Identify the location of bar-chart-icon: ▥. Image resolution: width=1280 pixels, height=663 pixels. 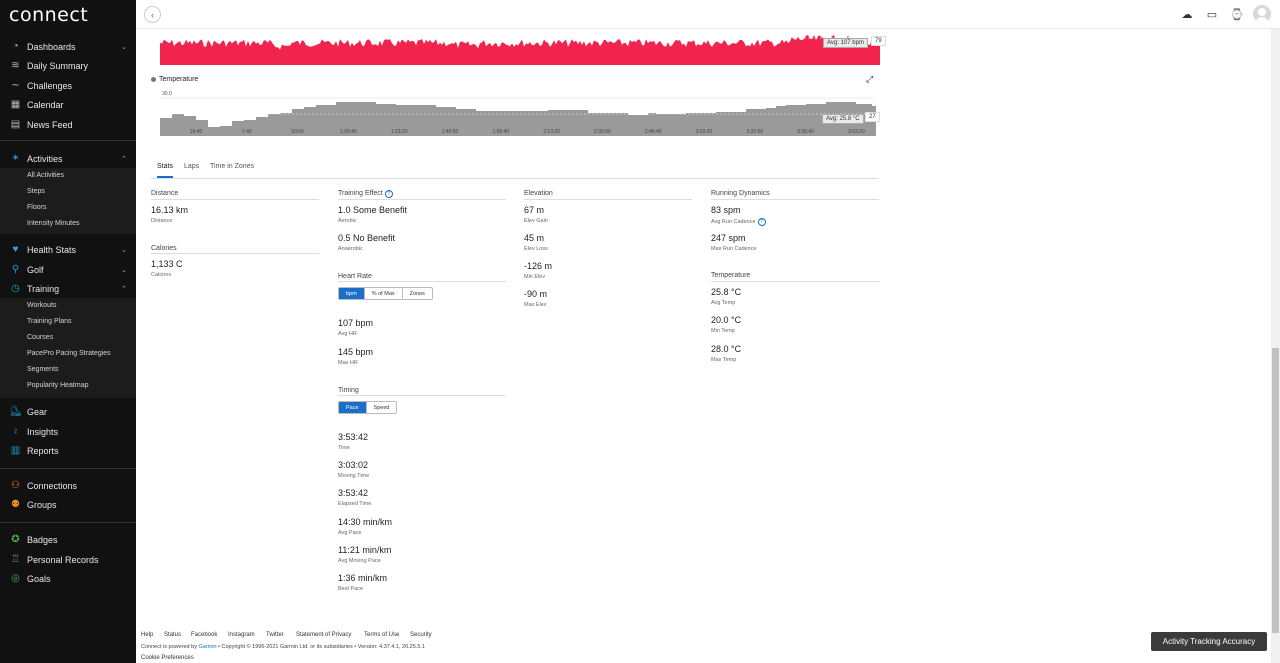
(15, 450).